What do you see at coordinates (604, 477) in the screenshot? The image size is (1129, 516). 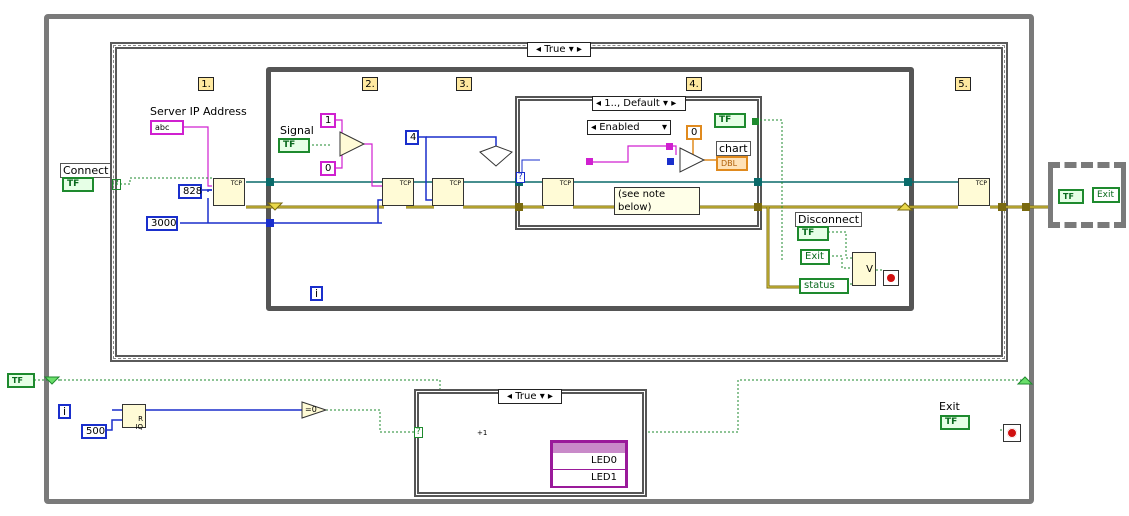 I see `led1-label: LED1` at bounding box center [604, 477].